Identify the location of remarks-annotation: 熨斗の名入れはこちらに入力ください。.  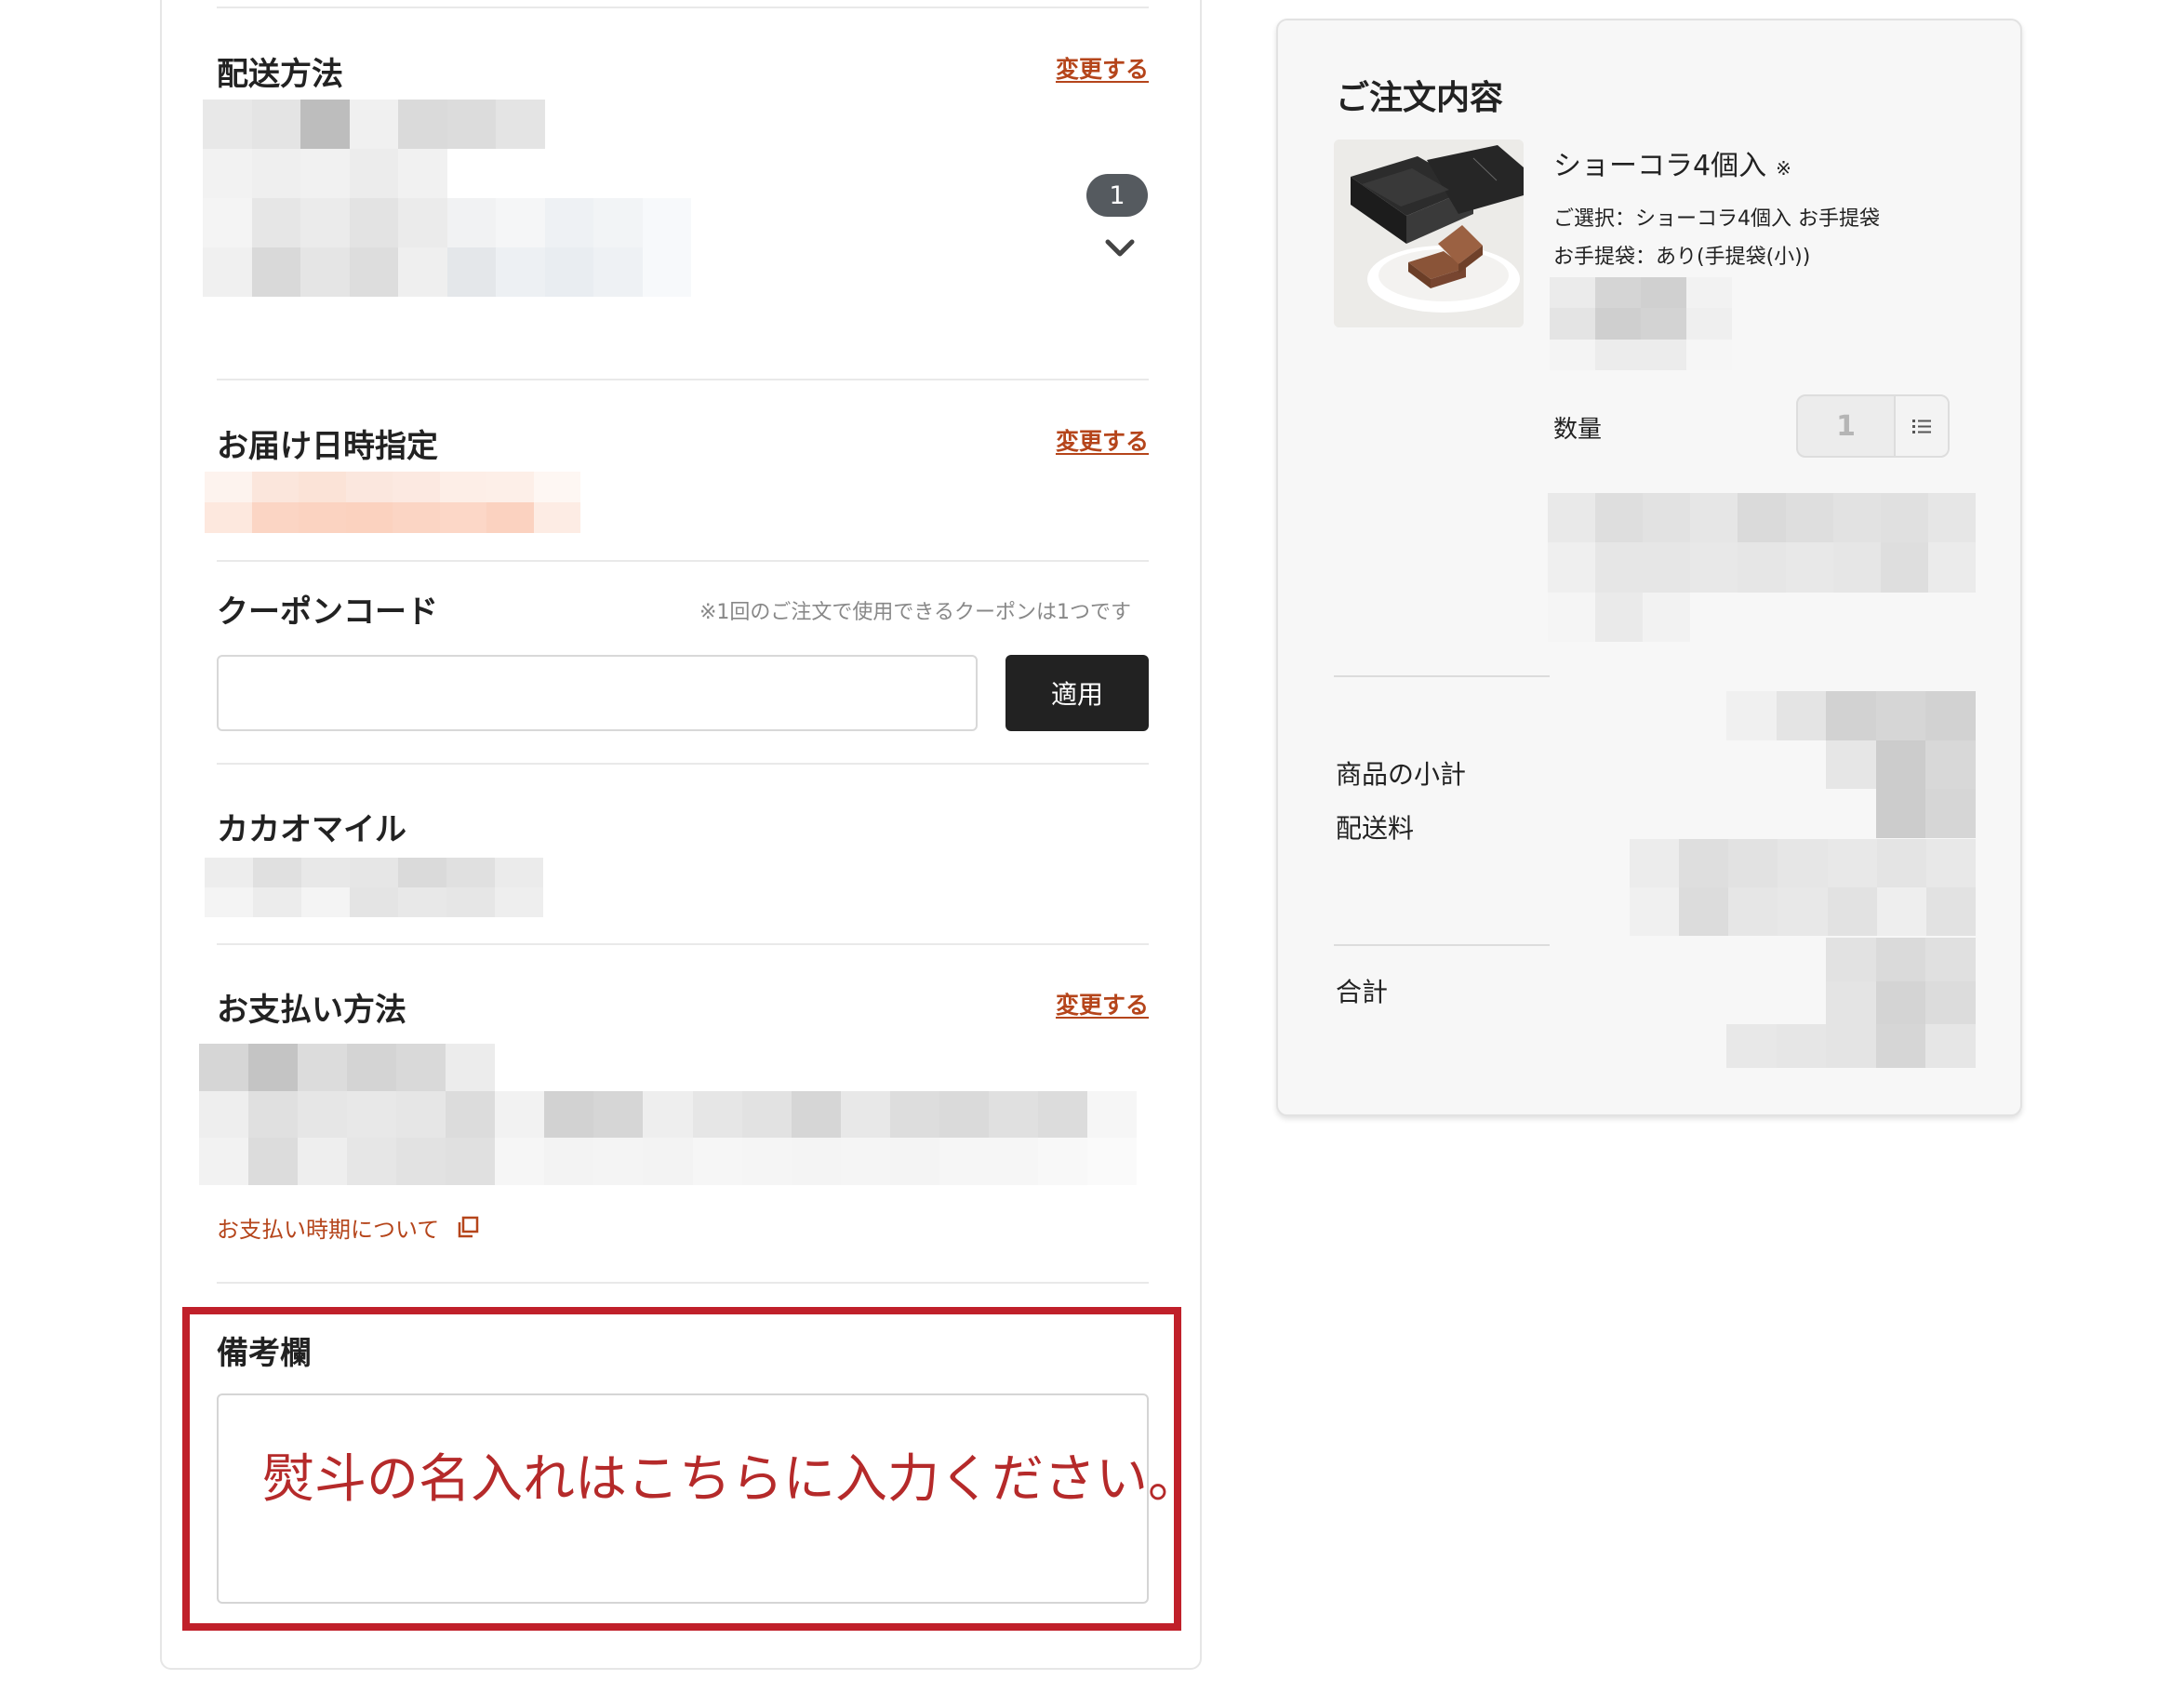
(731, 1479).